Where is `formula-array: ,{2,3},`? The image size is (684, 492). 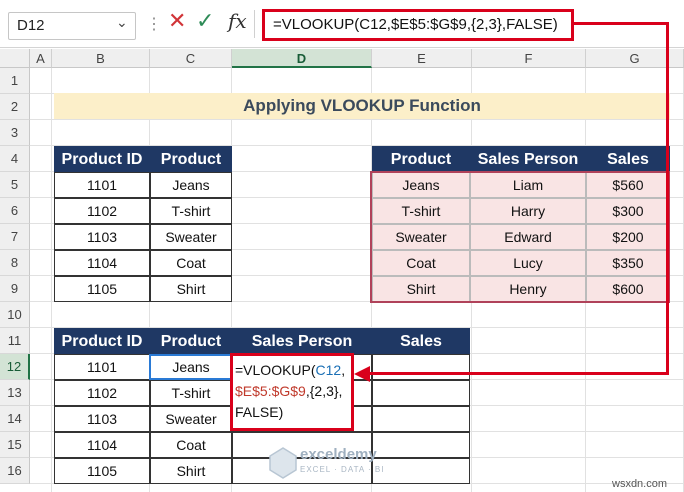 formula-array: ,{2,3}, is located at coordinates (324, 391).